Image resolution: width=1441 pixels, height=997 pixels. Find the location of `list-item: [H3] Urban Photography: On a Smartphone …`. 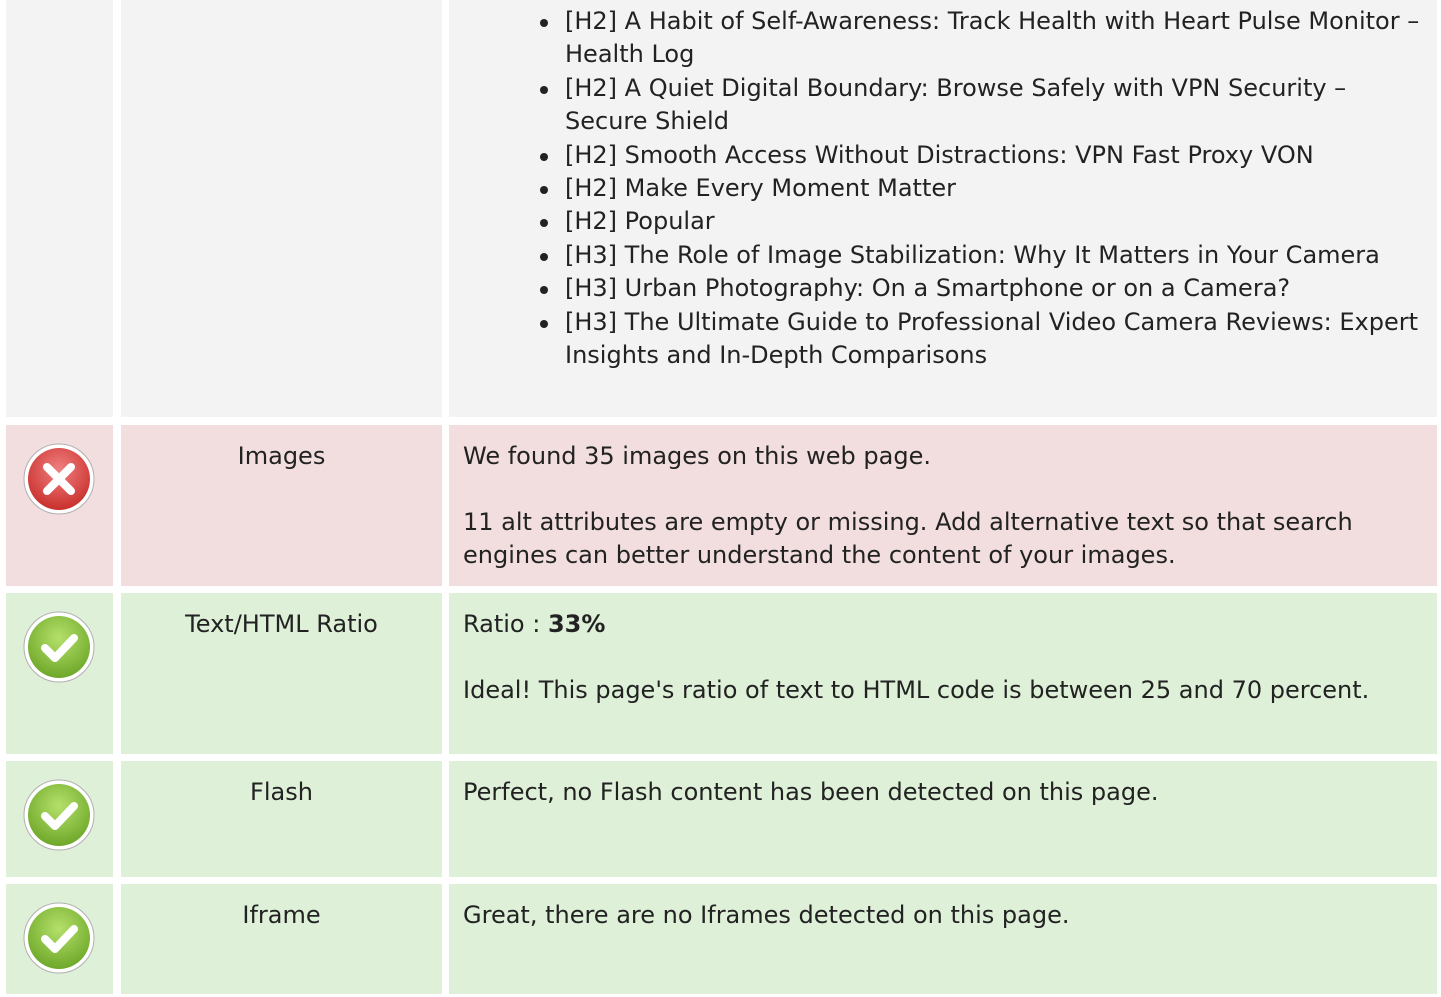

list-item: [H3] Urban Photography: On a Smartphone … is located at coordinates (983, 288).